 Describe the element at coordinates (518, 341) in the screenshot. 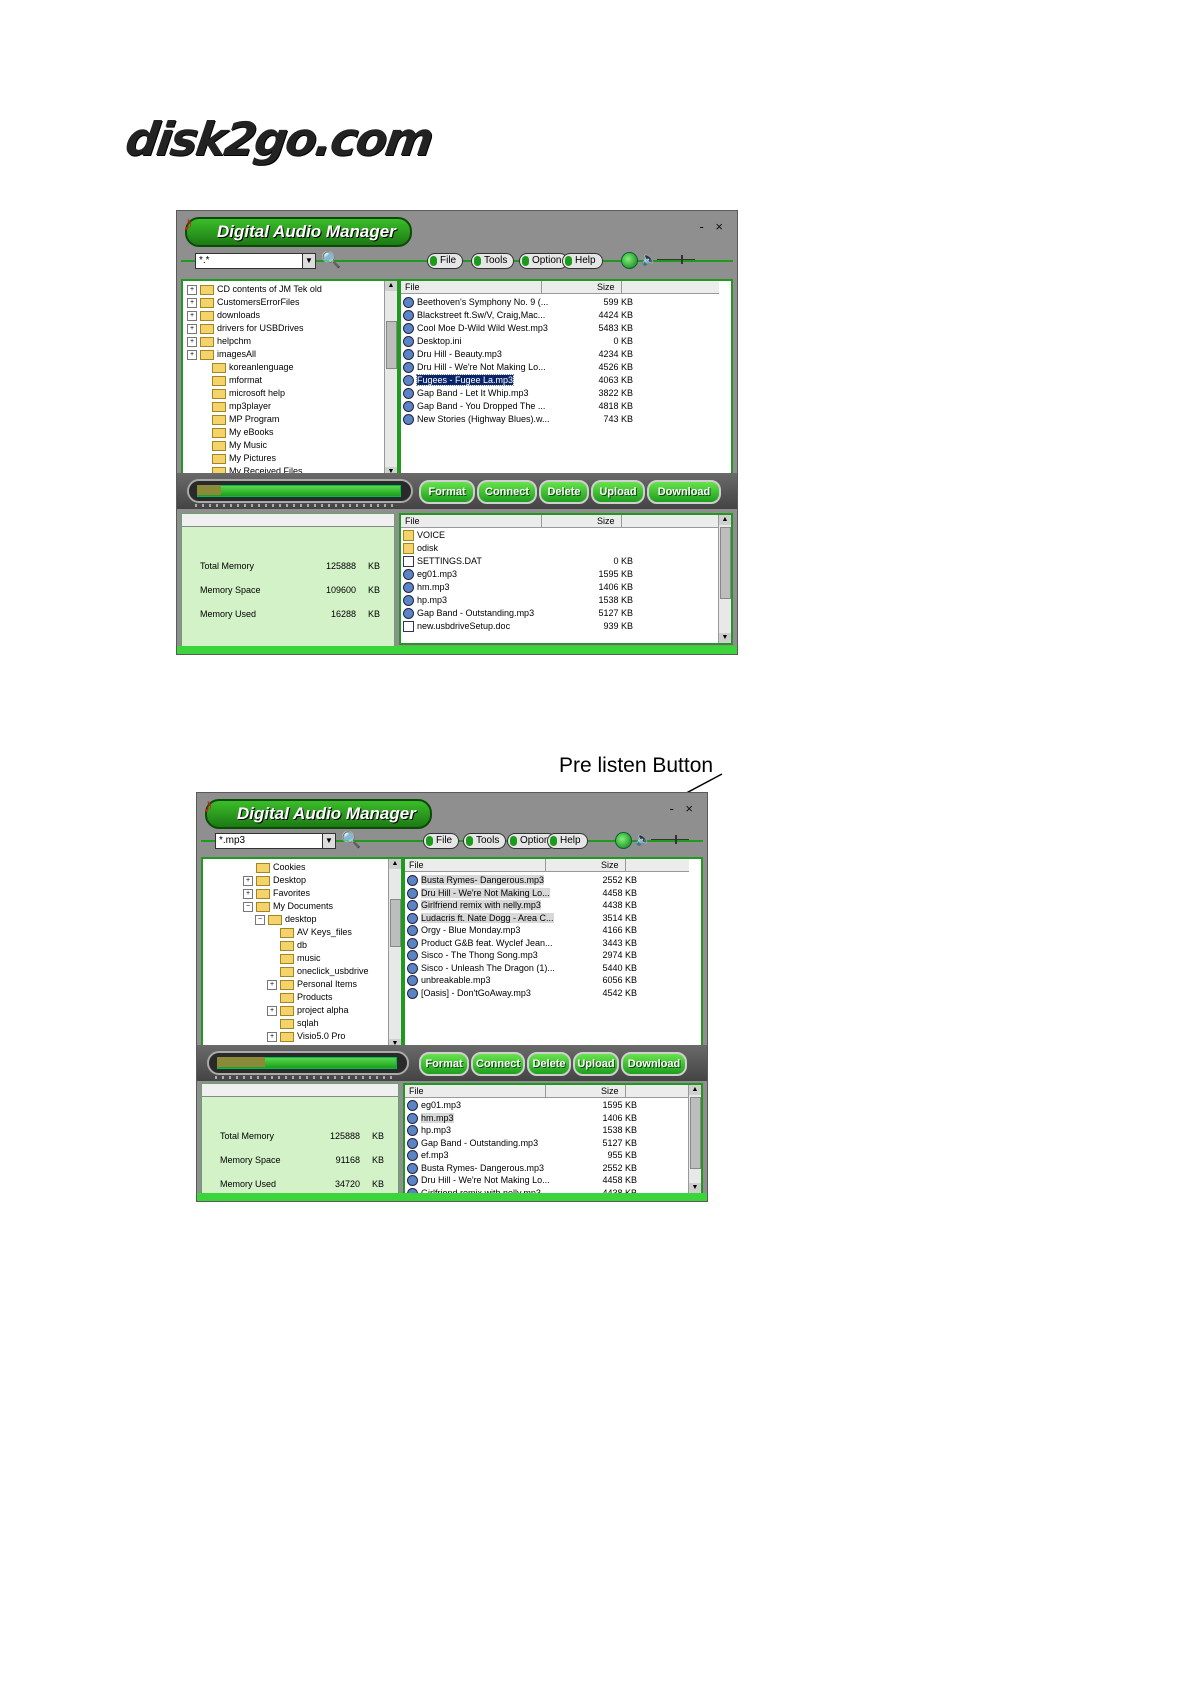

I see `file-row: Desktop.ini 0 KB` at that location.